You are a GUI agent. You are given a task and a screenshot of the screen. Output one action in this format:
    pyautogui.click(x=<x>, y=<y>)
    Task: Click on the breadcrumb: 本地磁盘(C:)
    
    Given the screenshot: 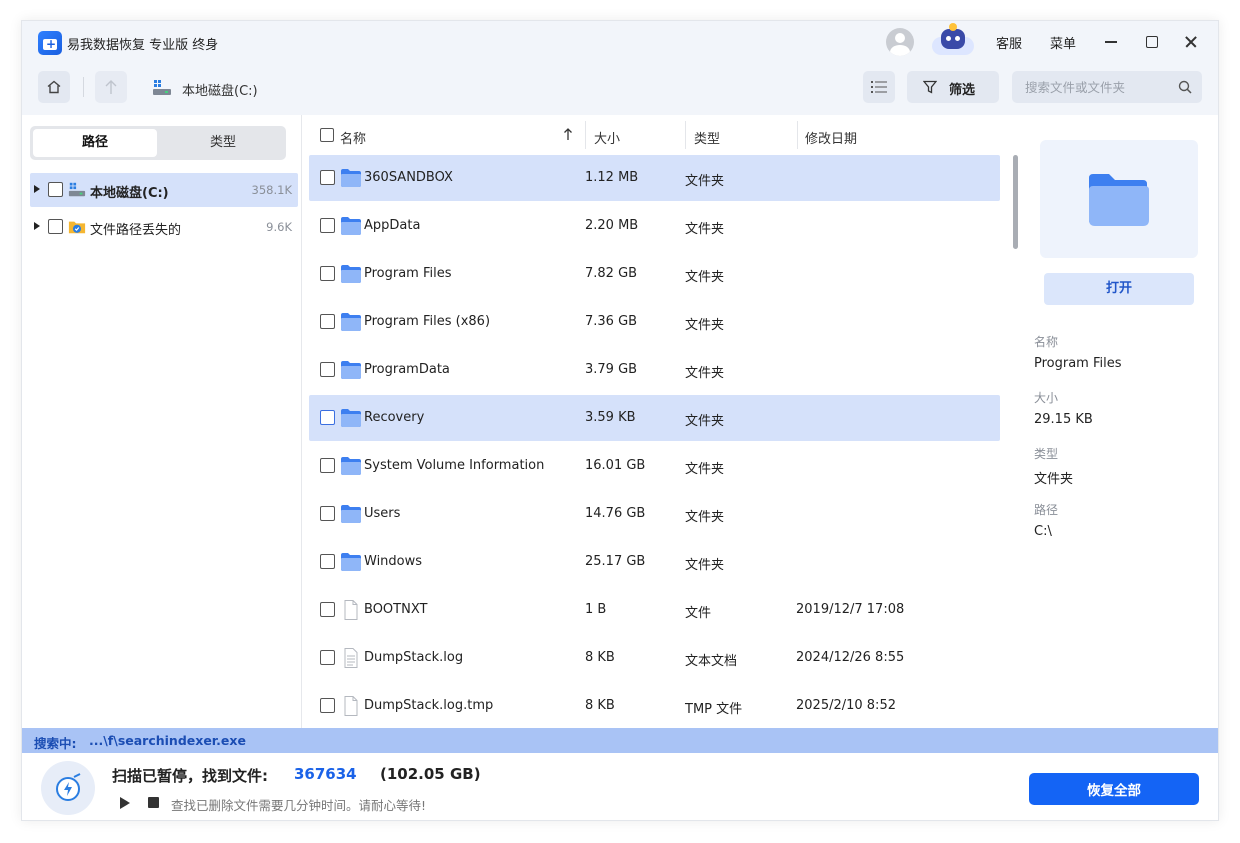 What is the action you would take?
    pyautogui.click(x=220, y=89)
    